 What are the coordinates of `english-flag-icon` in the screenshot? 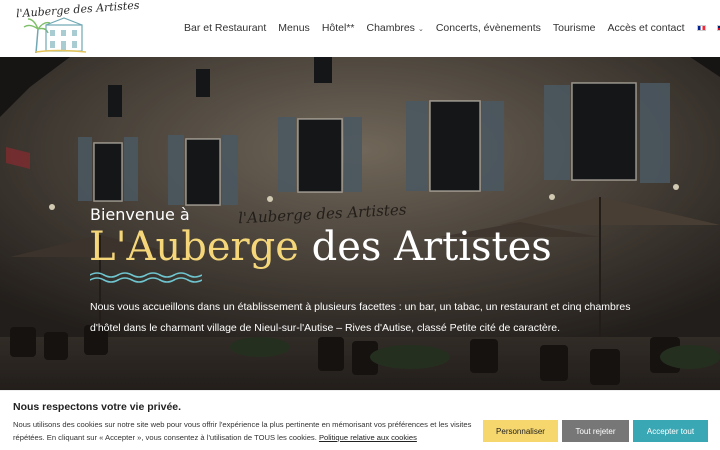 It's located at (718, 28).